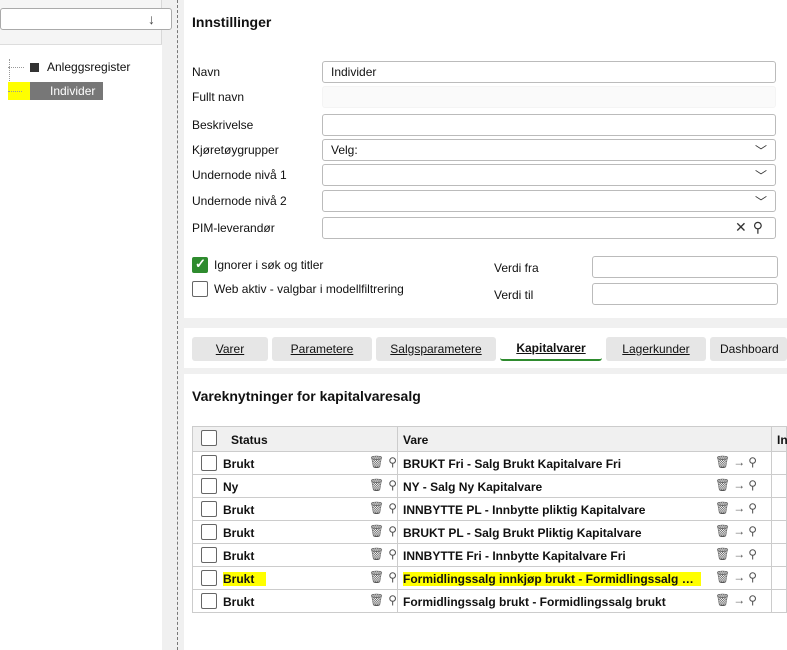 The height and width of the screenshot is (650, 787). Describe the element at coordinates (685, 294) in the screenshot. I see `verdi-til-input` at that location.